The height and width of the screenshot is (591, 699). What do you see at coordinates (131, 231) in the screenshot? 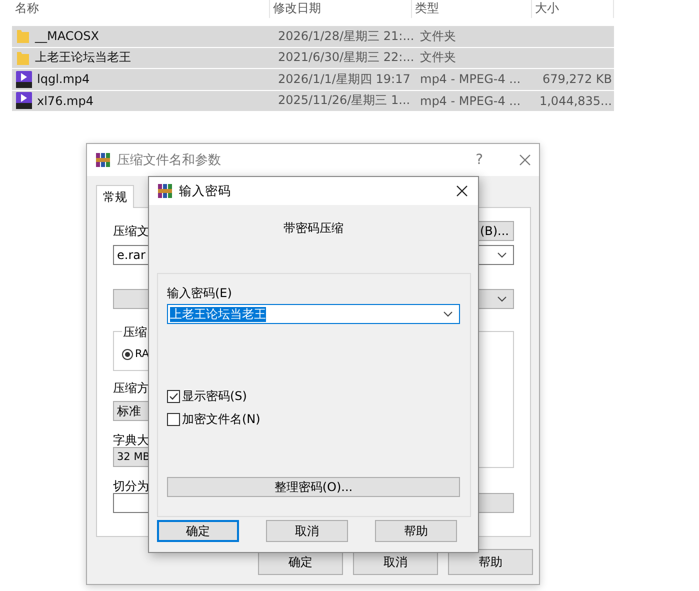
I see `field-label: 压缩文` at bounding box center [131, 231].